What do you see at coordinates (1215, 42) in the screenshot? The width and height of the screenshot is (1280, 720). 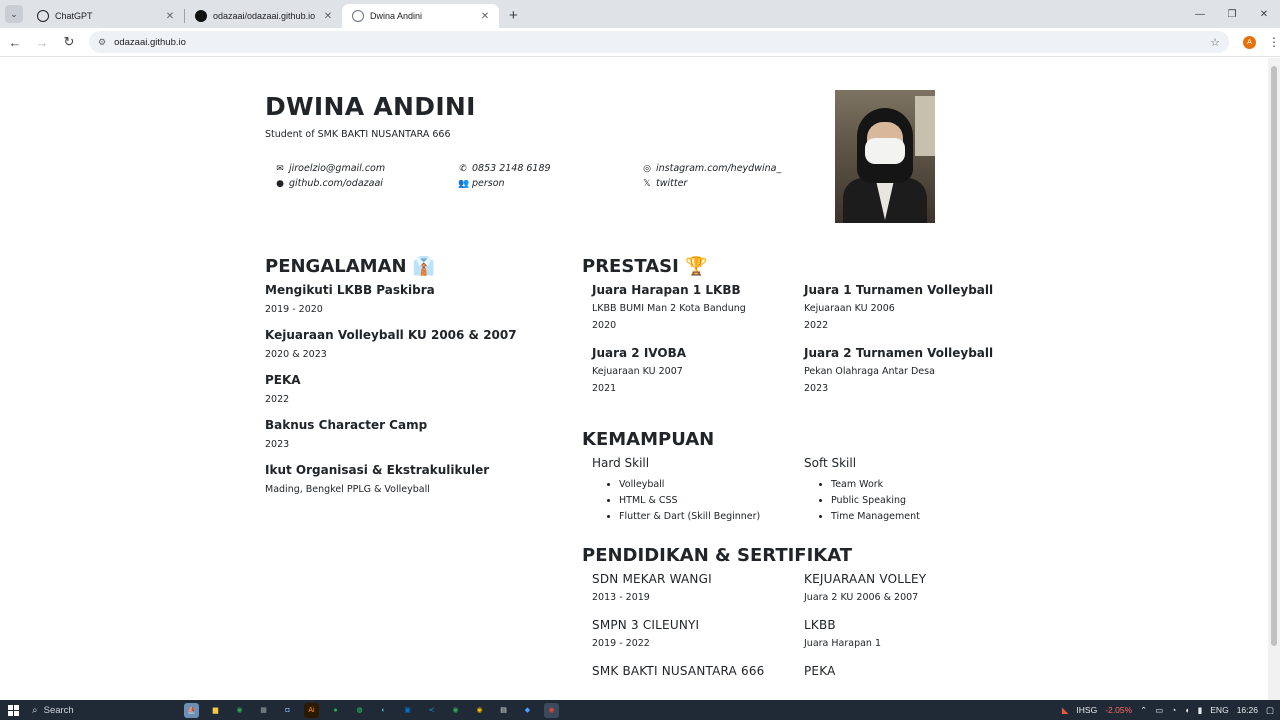 I see `bookmark-star-icon: ☆` at bounding box center [1215, 42].